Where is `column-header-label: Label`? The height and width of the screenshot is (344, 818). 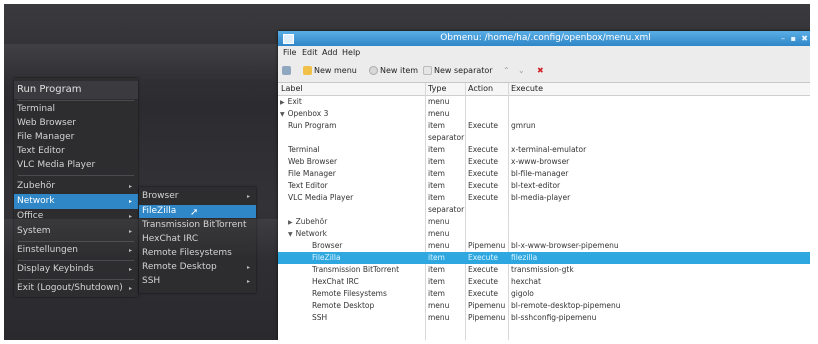
column-header-label: Label is located at coordinates (292, 89).